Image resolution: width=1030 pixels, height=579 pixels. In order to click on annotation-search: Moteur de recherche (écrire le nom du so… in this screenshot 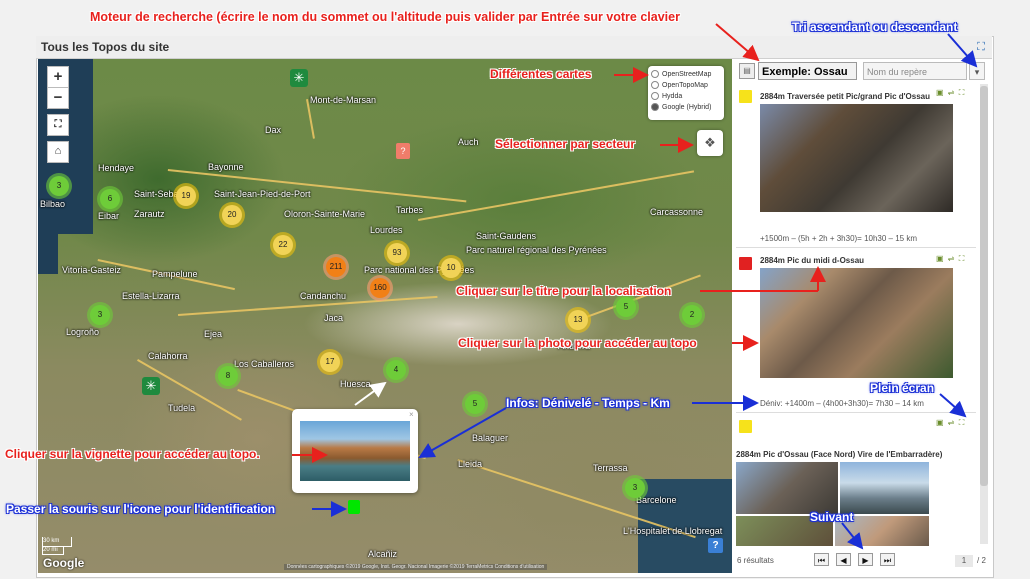, I will do `click(385, 17)`.